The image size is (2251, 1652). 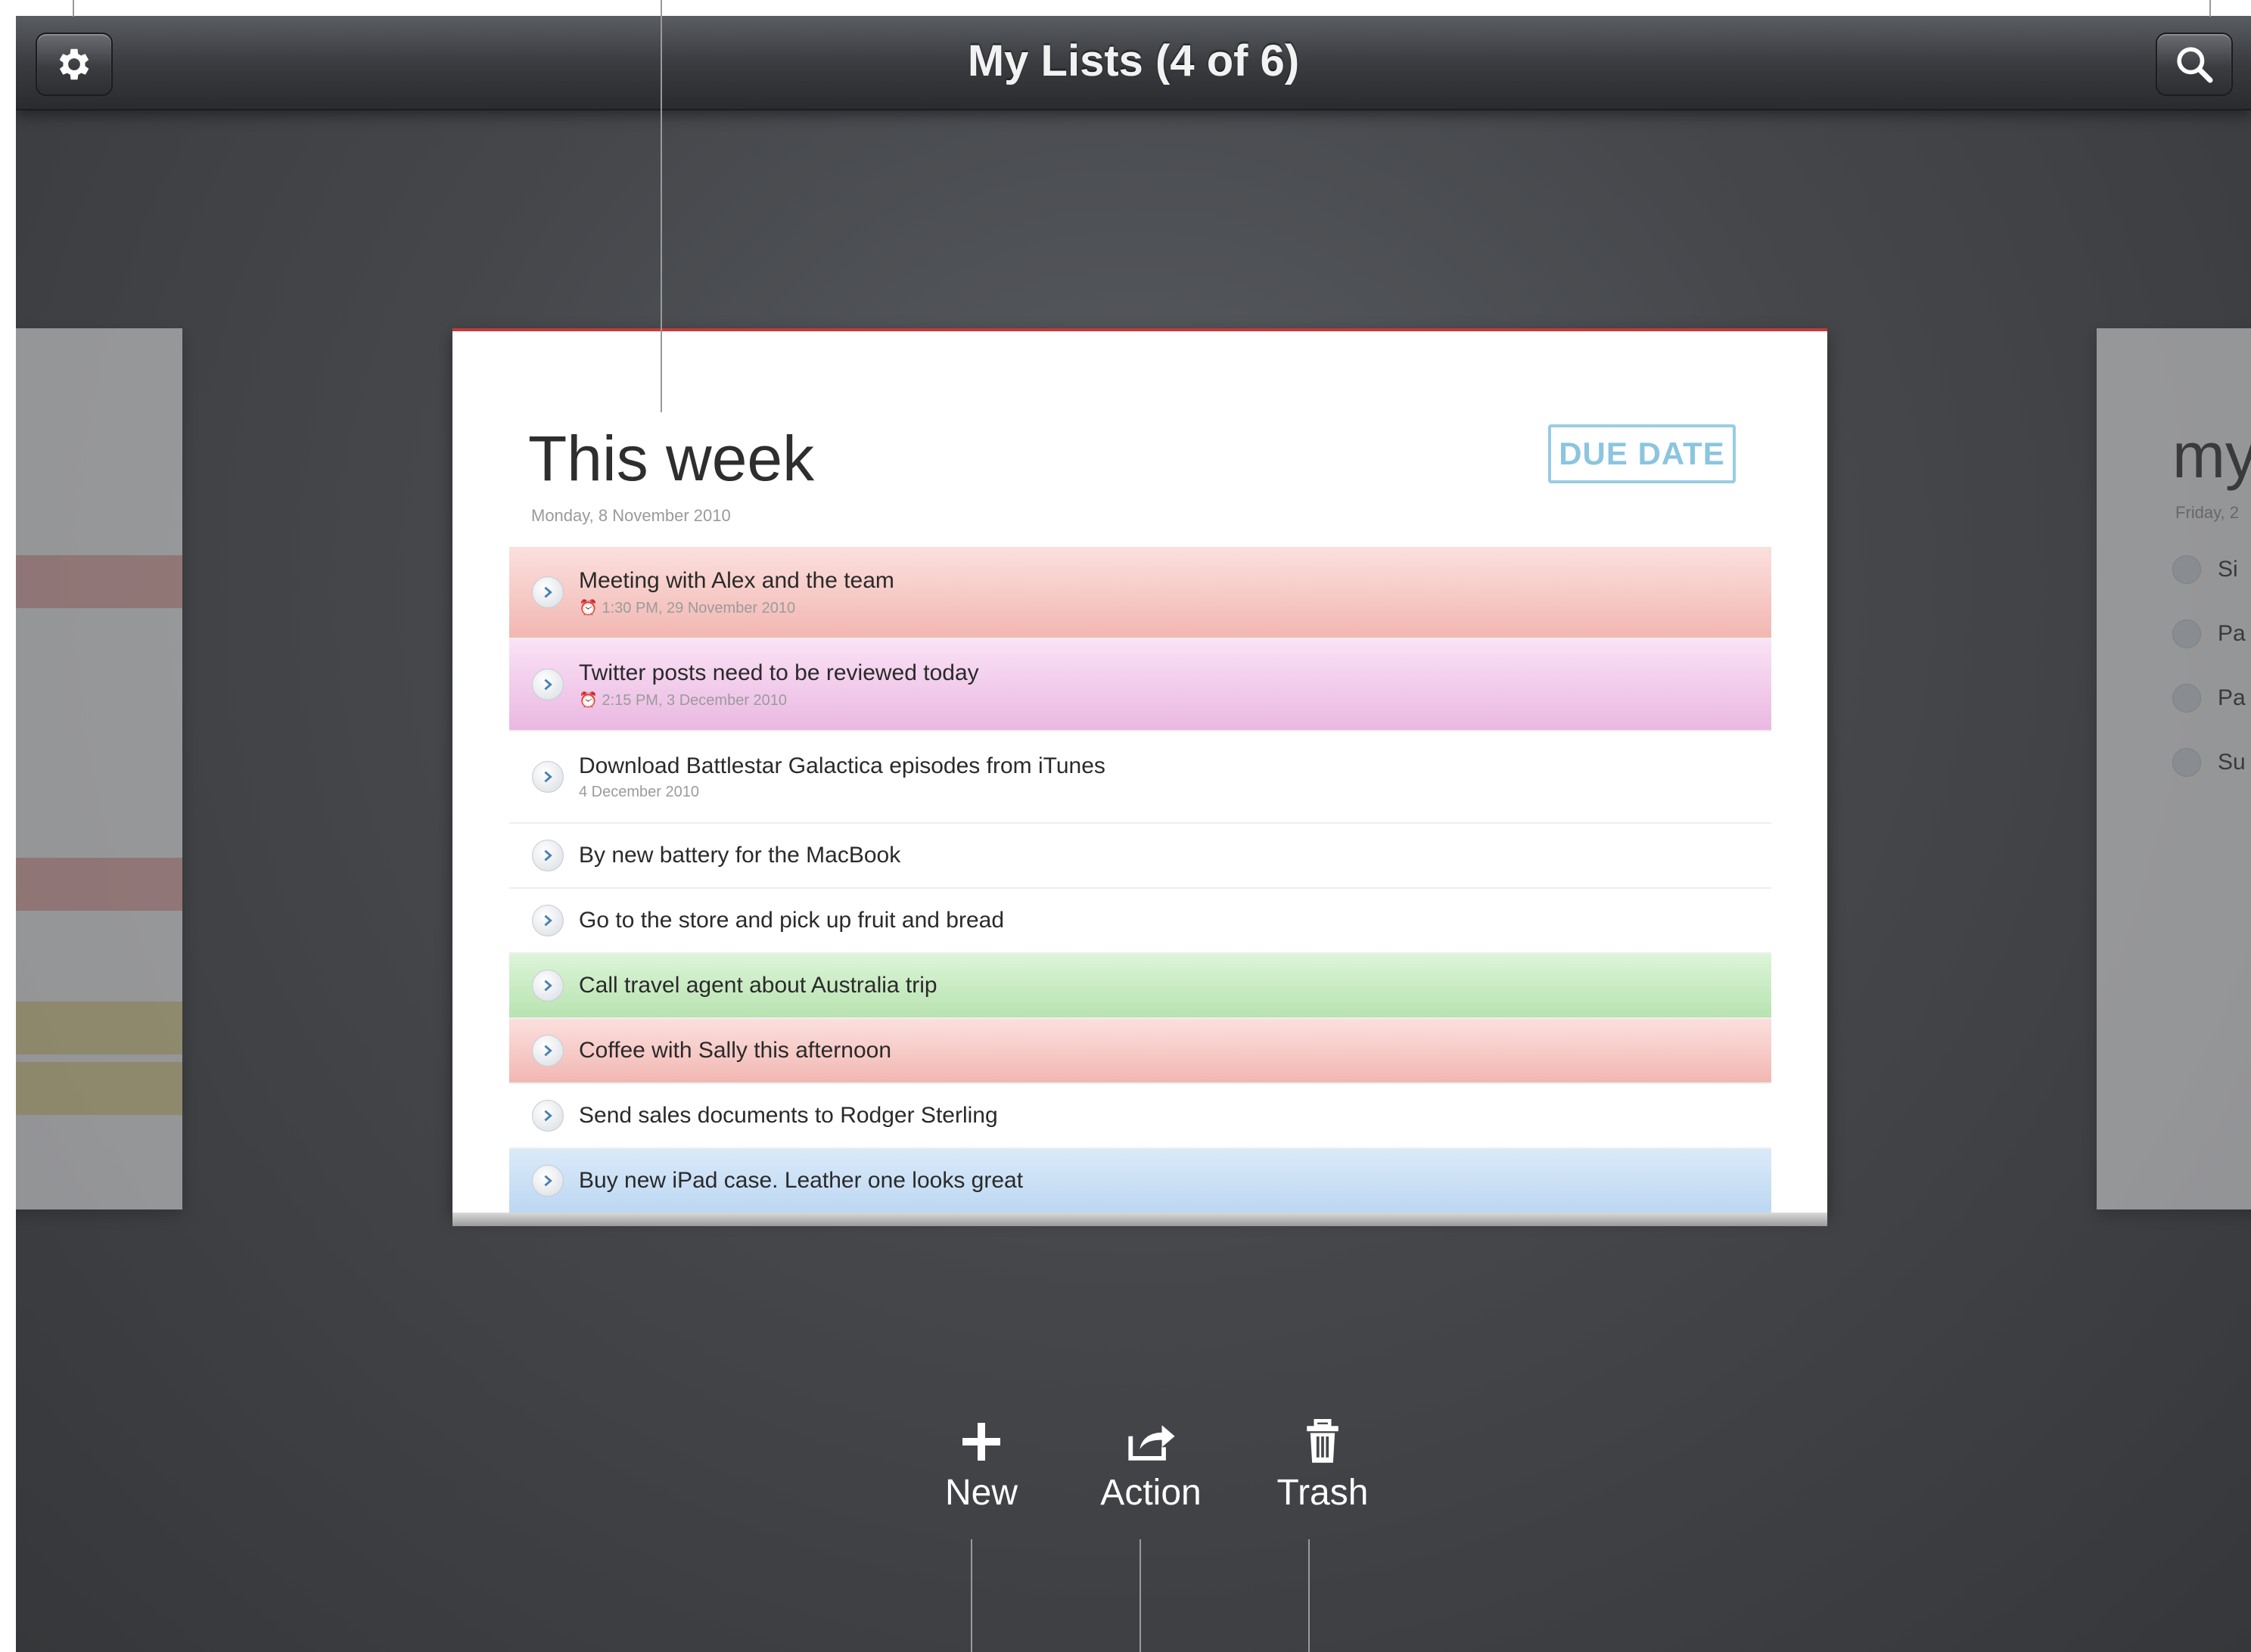 What do you see at coordinates (1322, 1493) in the screenshot?
I see `trash-label: Trash` at bounding box center [1322, 1493].